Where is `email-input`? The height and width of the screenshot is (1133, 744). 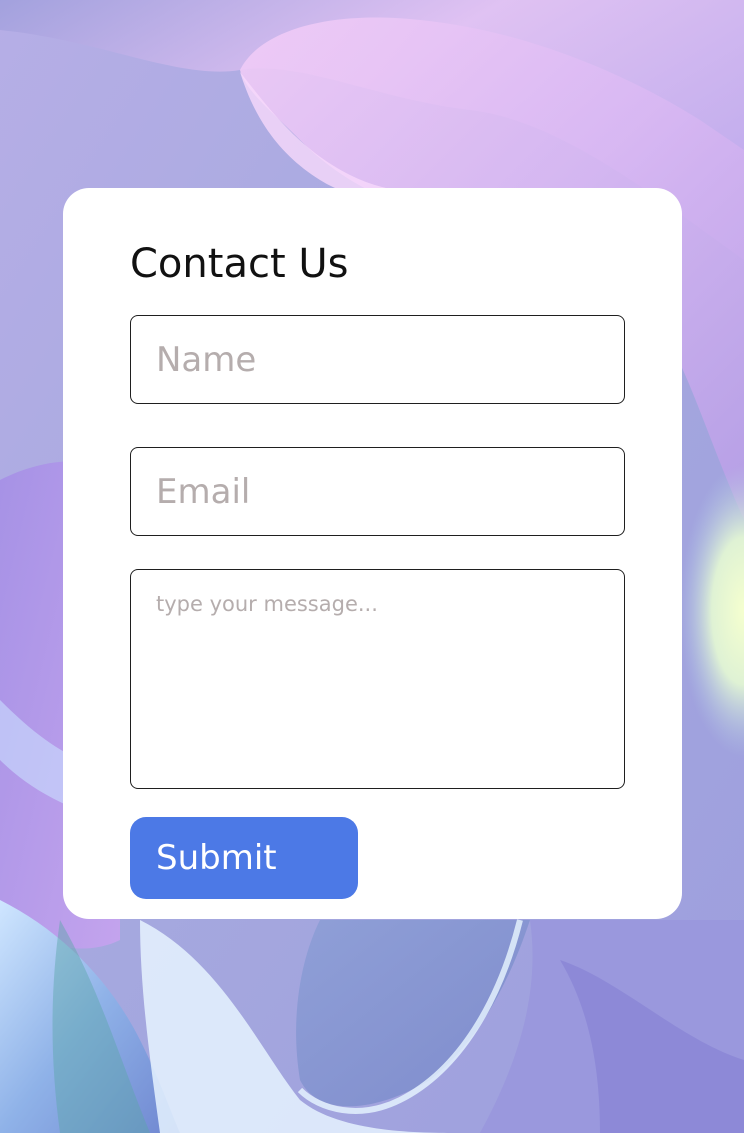
email-input is located at coordinates (377, 491).